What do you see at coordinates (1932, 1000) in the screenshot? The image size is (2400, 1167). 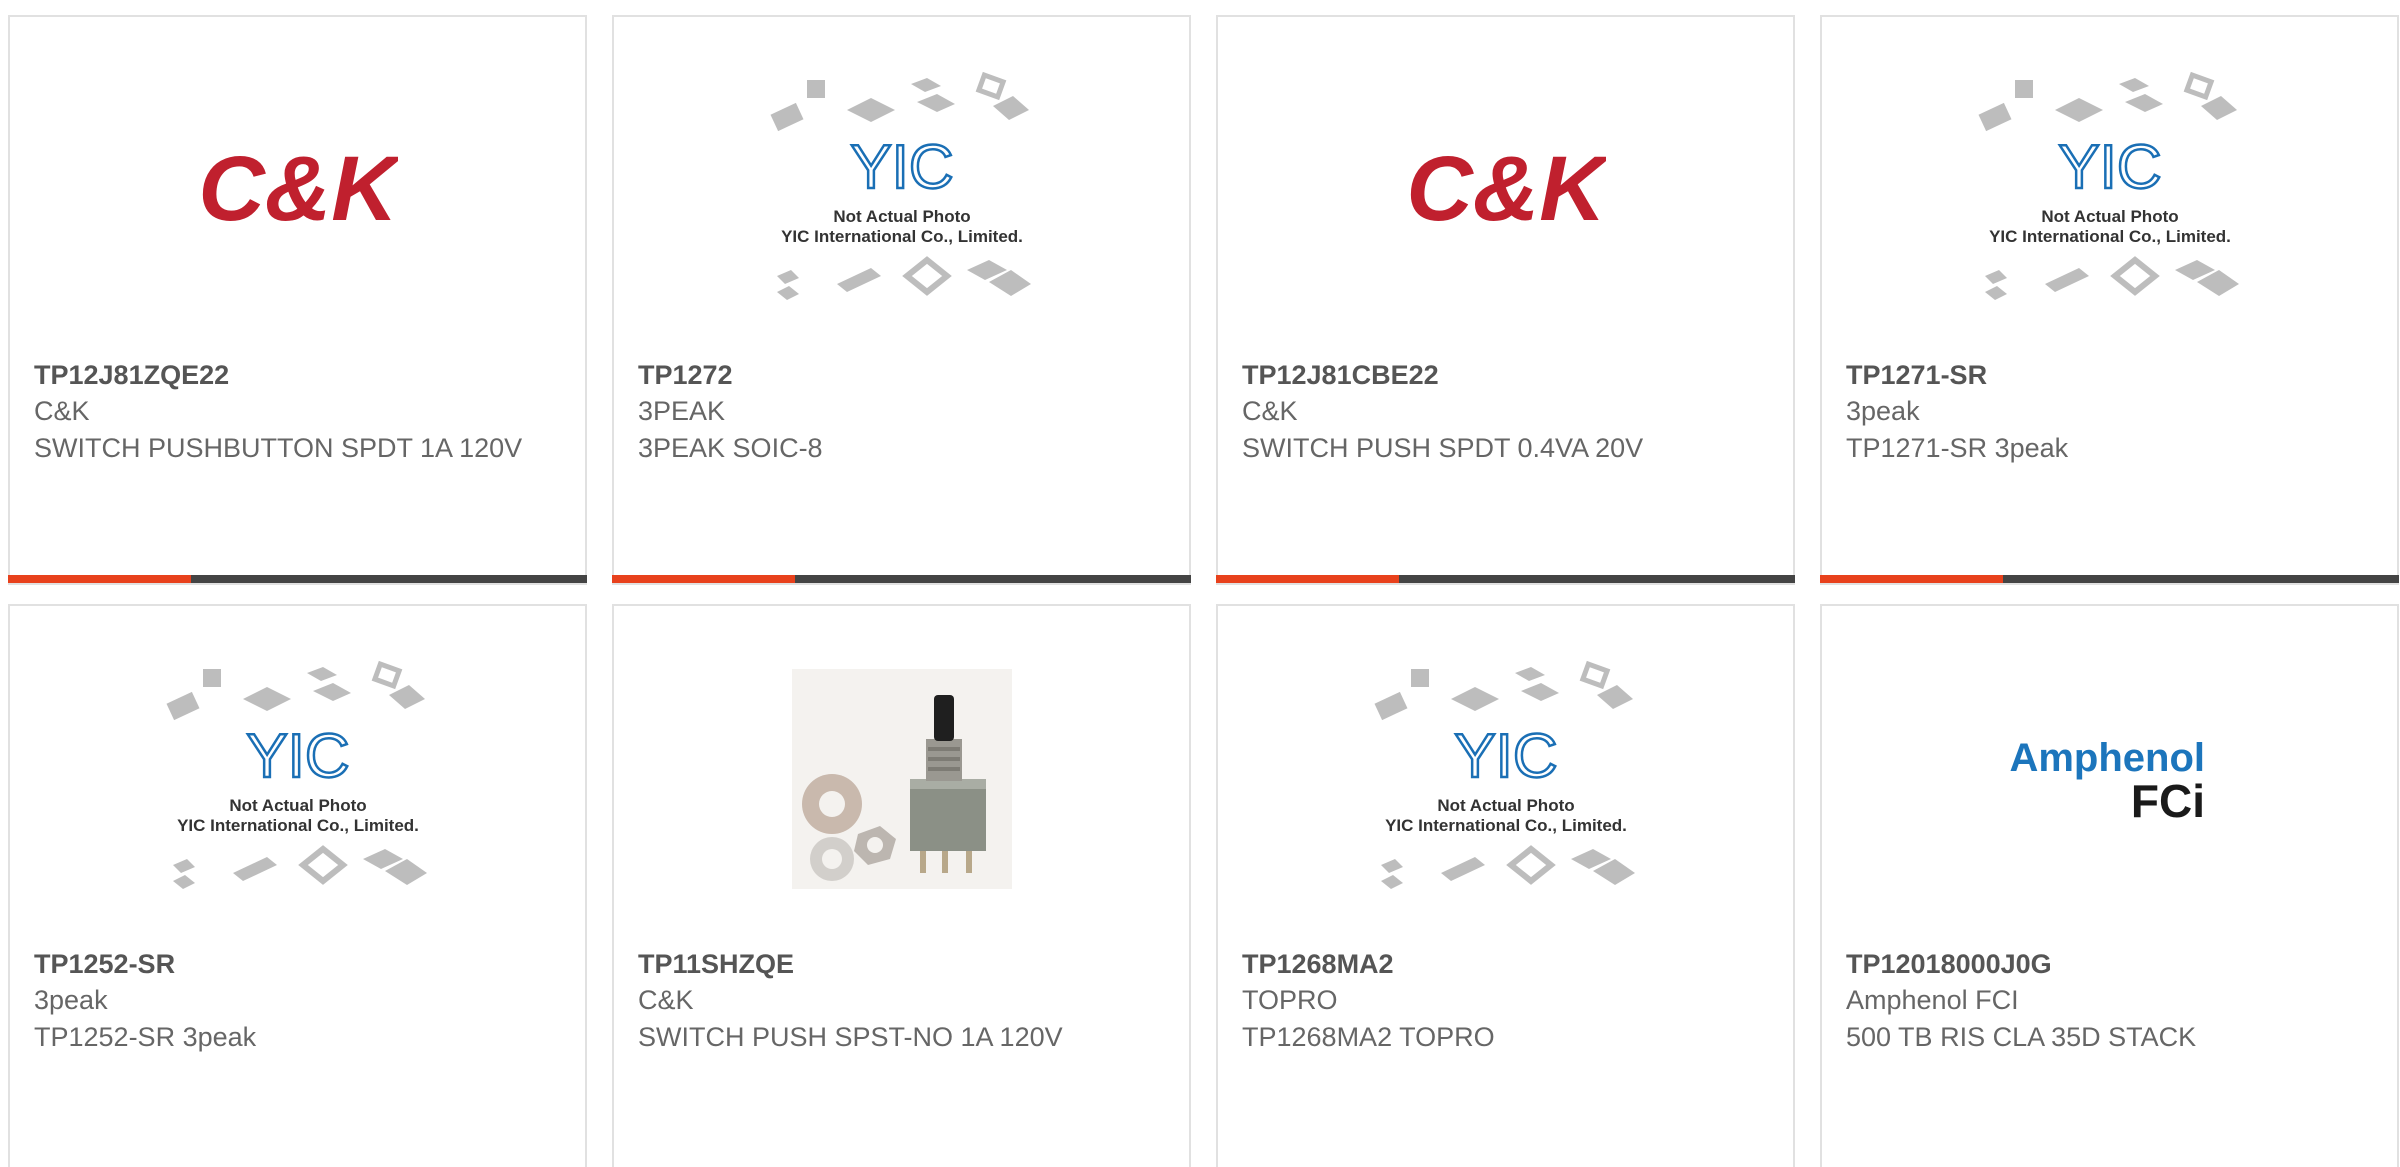 I see `manufacturer: Amphenol FCI` at bounding box center [1932, 1000].